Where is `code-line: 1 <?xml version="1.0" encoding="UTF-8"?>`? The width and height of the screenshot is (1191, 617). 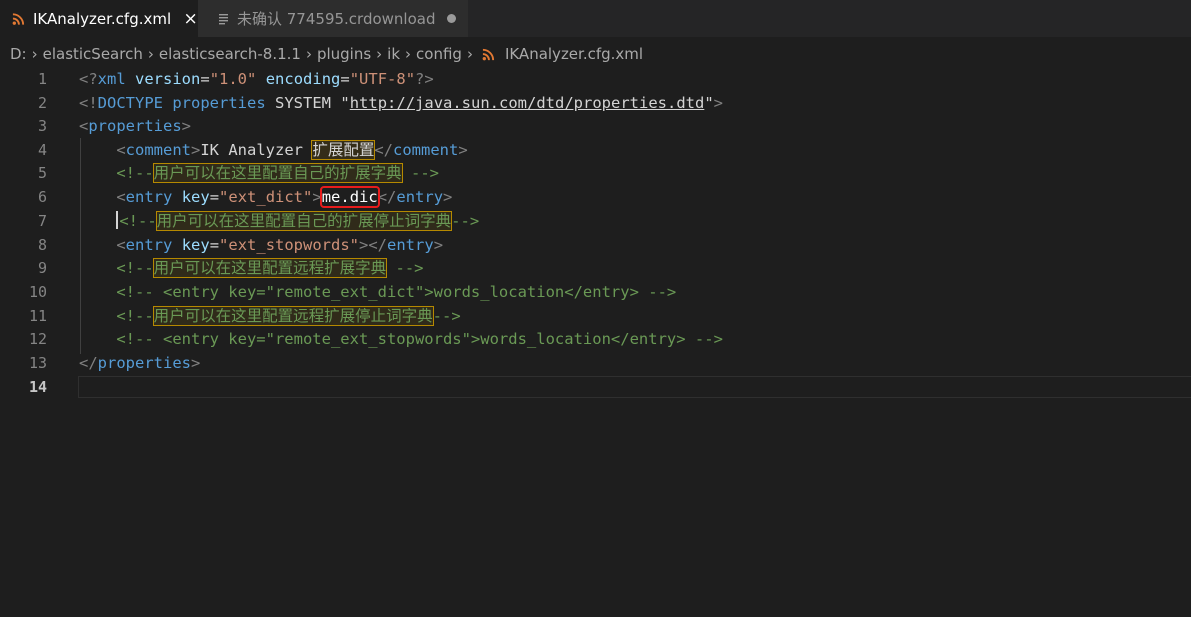 code-line: 1 <?xml version="1.0" encoding="UTF-8"?> is located at coordinates (595, 79).